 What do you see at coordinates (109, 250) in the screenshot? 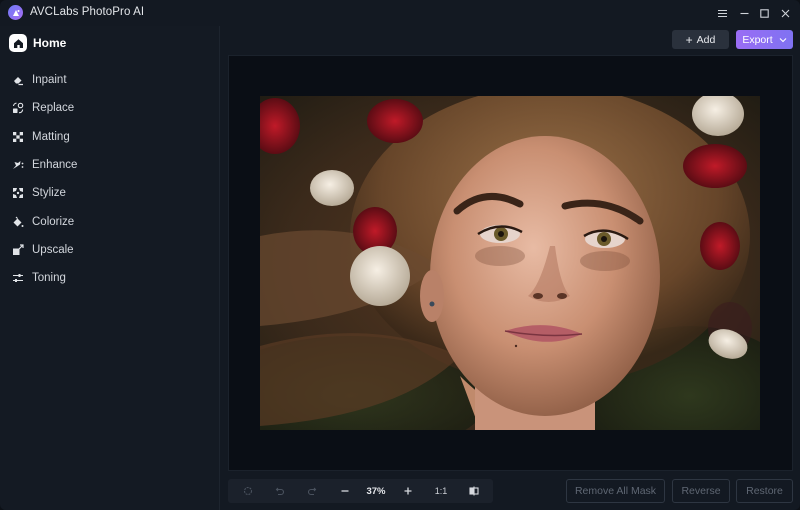
I see `sidebar-item-upscale: Upscale` at bounding box center [109, 250].